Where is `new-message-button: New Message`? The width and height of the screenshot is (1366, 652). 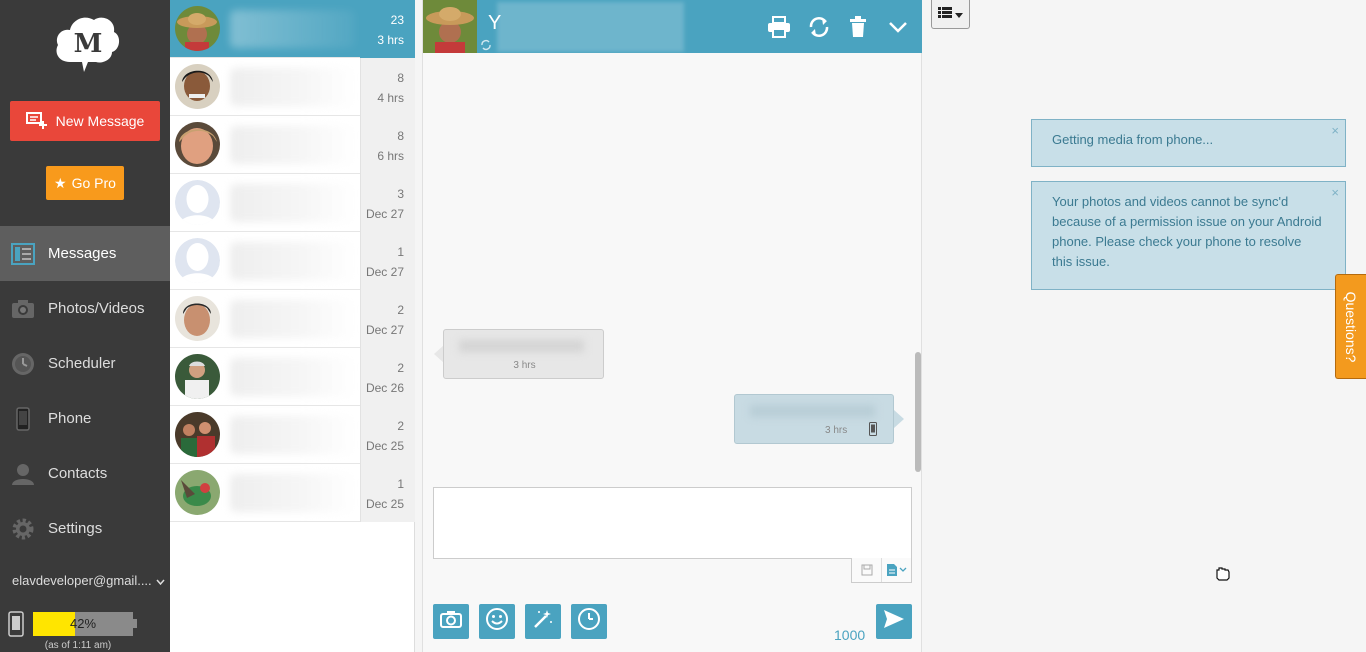
new-message-button: New Message is located at coordinates (85, 121).